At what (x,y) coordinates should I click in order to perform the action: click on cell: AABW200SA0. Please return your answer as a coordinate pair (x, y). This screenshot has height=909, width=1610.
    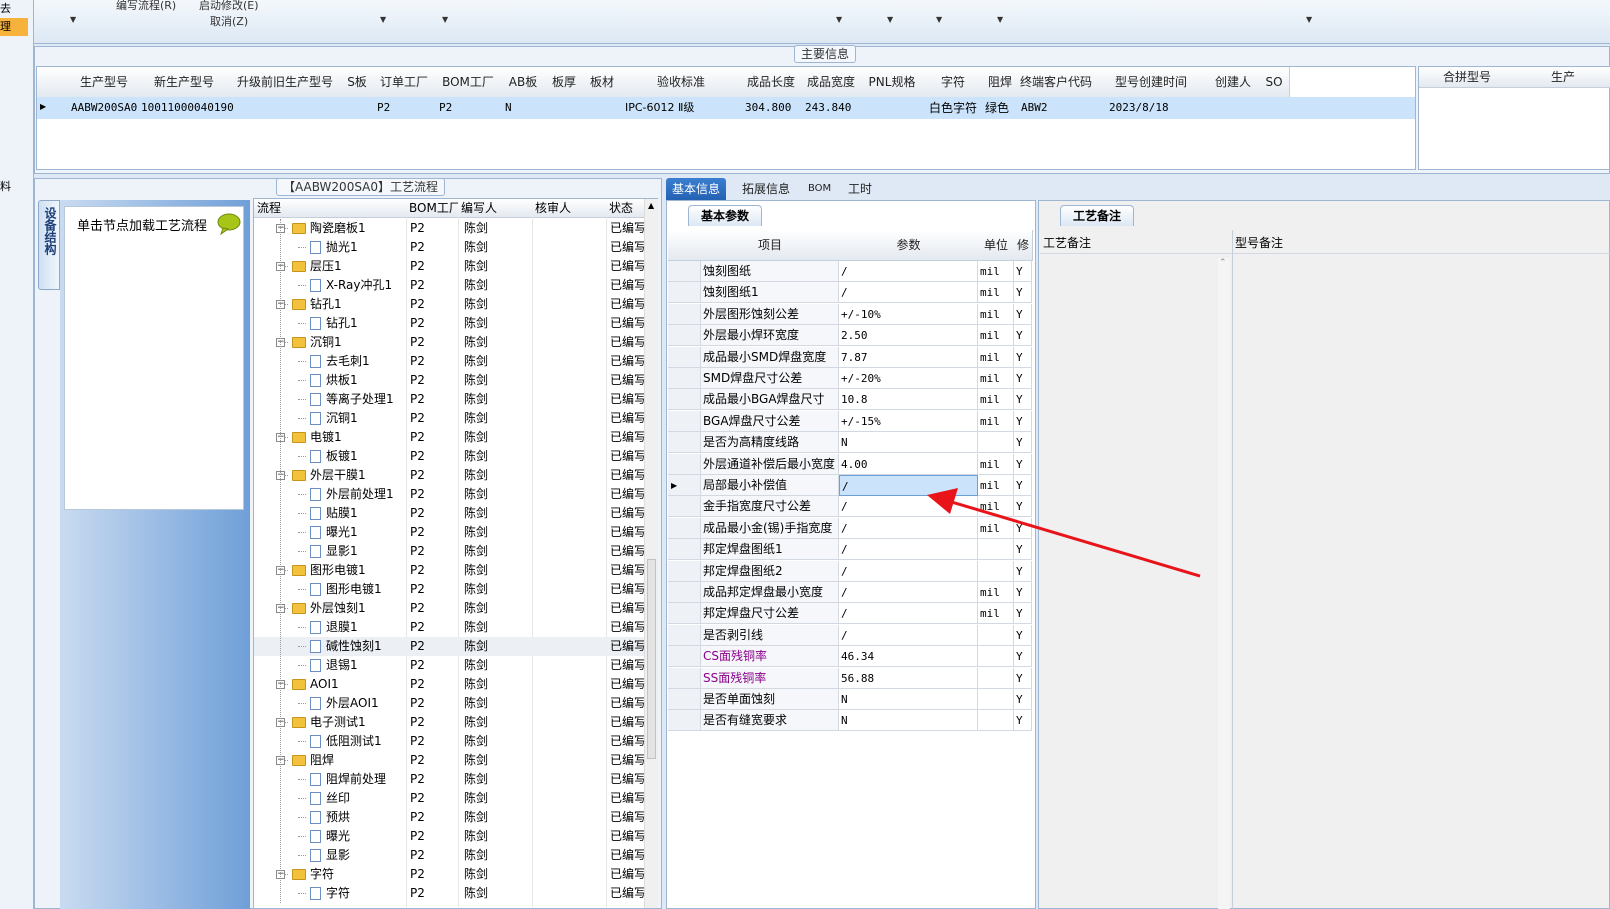
    Looking at the image, I should click on (103, 108).